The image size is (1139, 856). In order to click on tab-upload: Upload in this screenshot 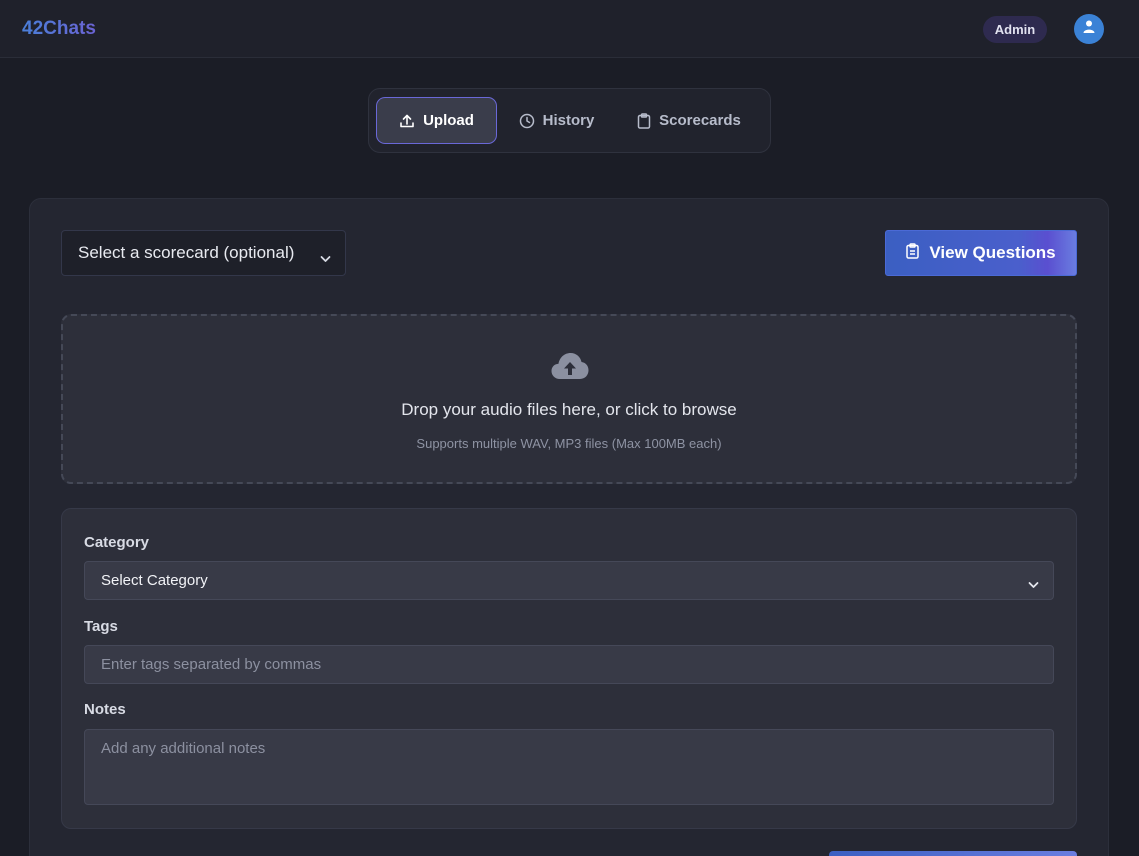, I will do `click(436, 120)`.